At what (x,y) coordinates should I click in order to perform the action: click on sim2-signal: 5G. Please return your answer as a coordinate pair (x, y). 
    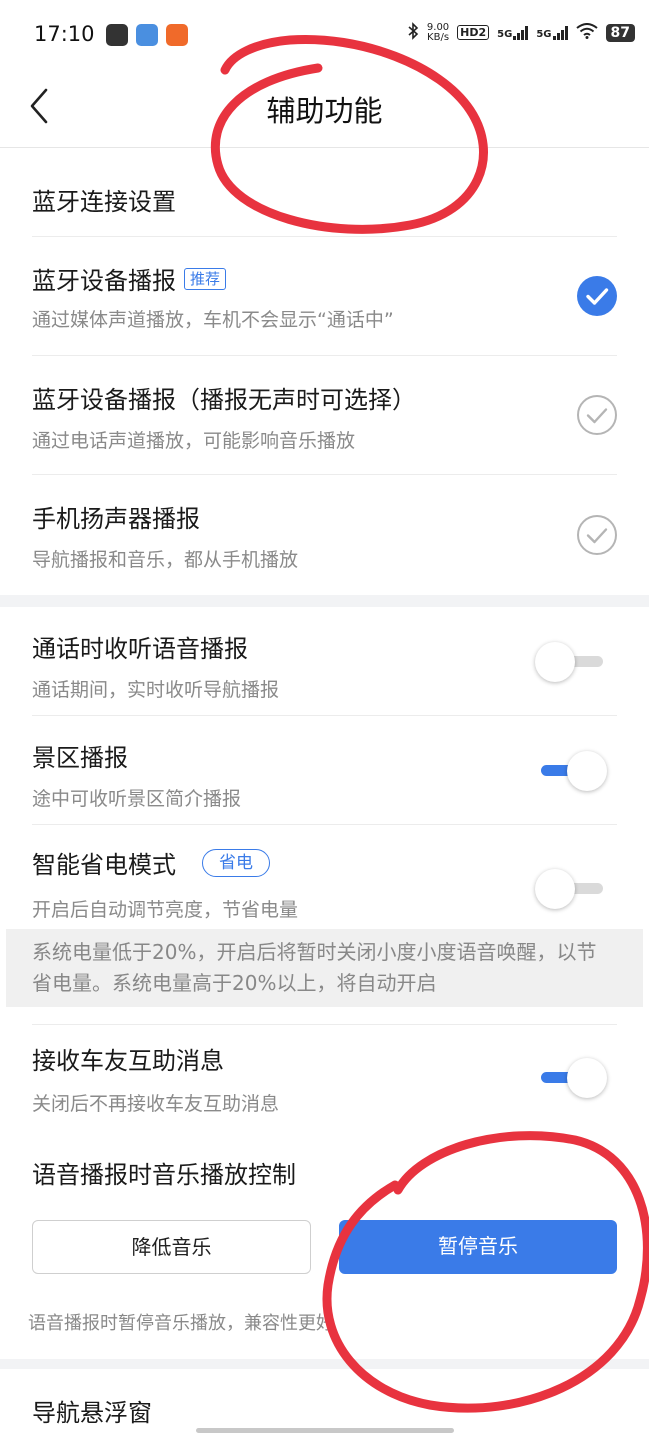
    Looking at the image, I should click on (552, 32).